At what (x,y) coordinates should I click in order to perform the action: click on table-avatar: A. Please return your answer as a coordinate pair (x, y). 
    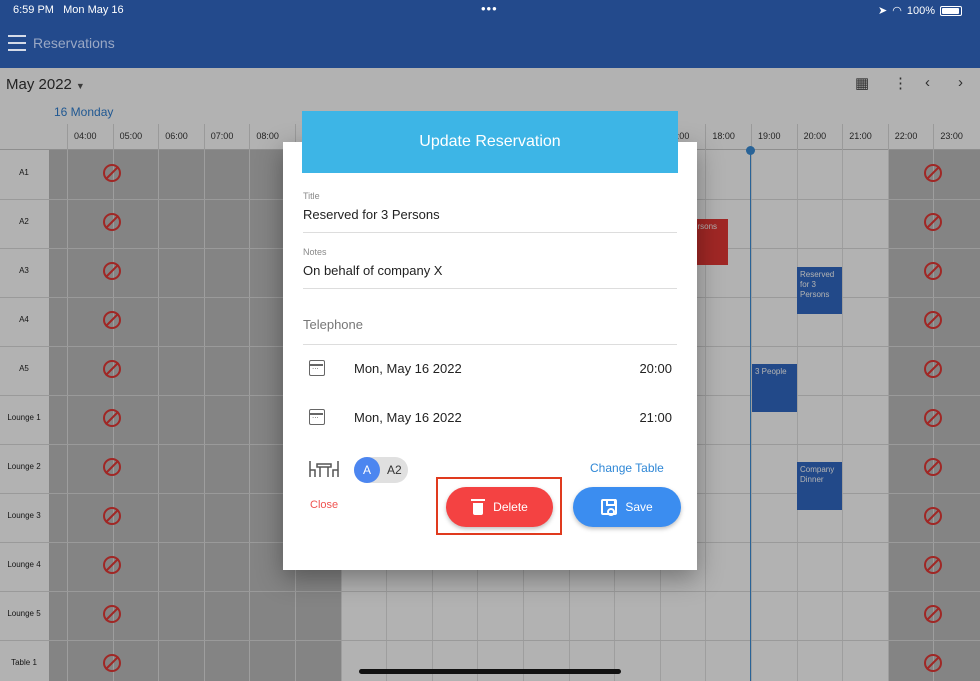
    Looking at the image, I should click on (367, 470).